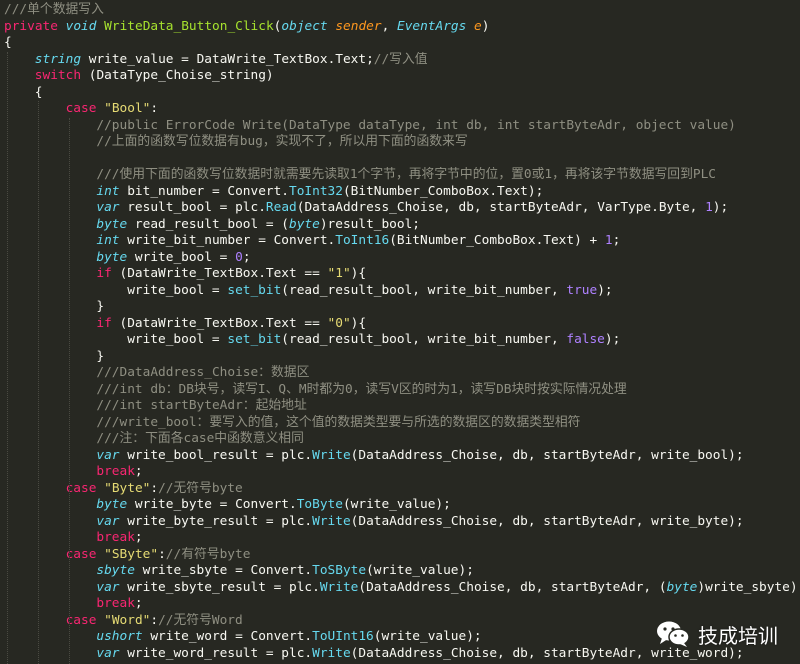  I want to click on code-token: (read_result_bool, write_bit_number,, so click(424, 339).